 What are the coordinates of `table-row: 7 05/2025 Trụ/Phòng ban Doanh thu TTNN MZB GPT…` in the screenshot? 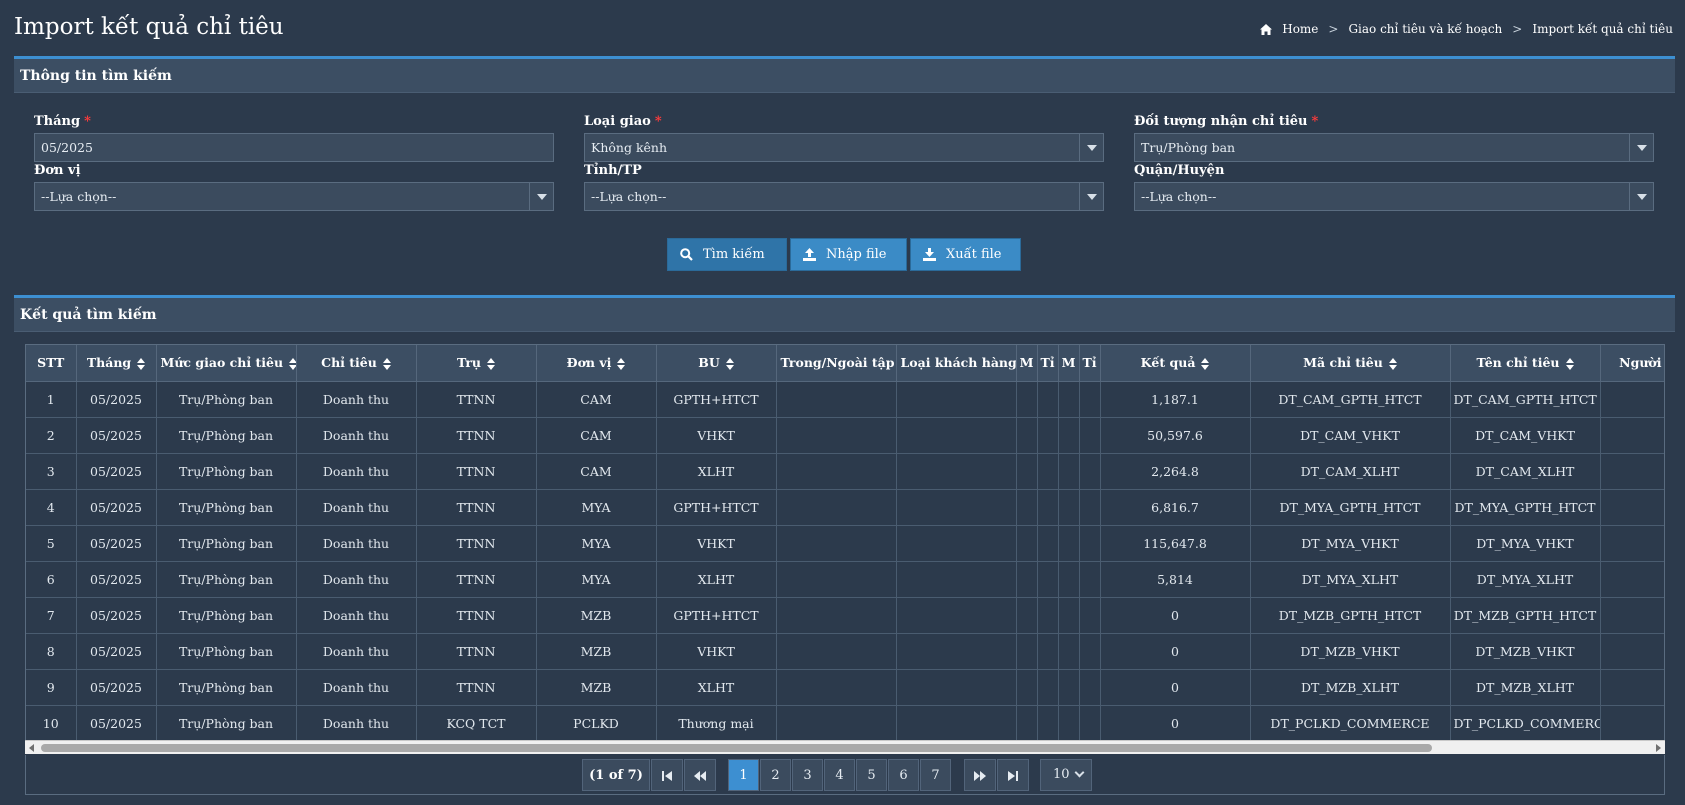 It's located at (845, 615).